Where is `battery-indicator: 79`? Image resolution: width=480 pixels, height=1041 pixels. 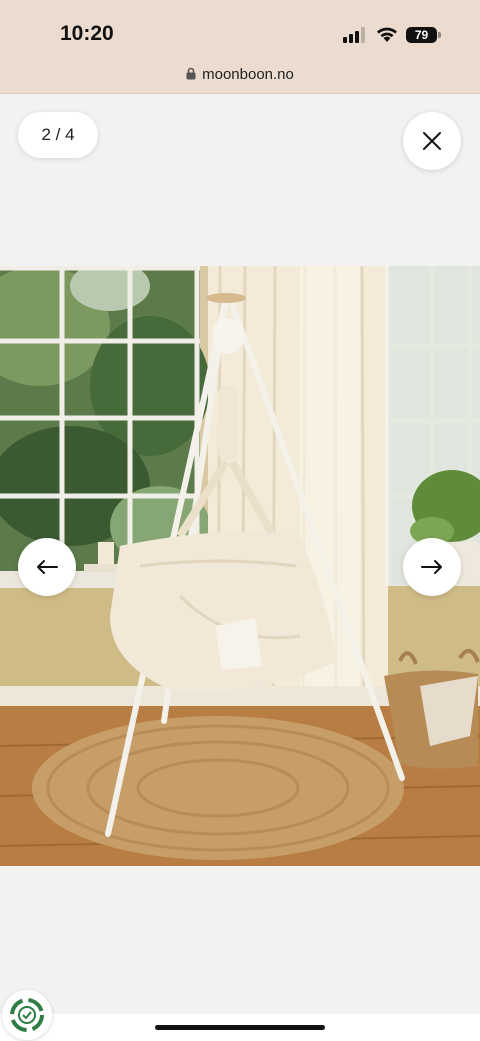 battery-indicator: 79 is located at coordinates (421, 35).